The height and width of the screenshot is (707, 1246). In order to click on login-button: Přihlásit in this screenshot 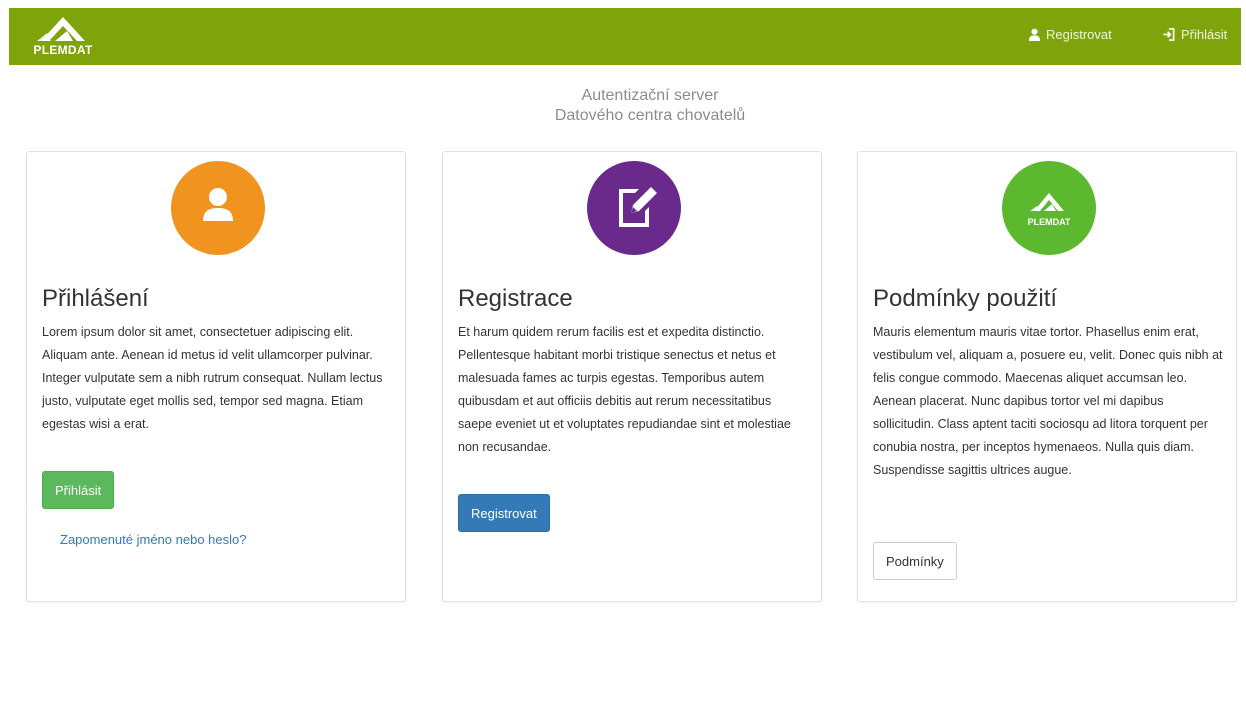, I will do `click(78, 490)`.